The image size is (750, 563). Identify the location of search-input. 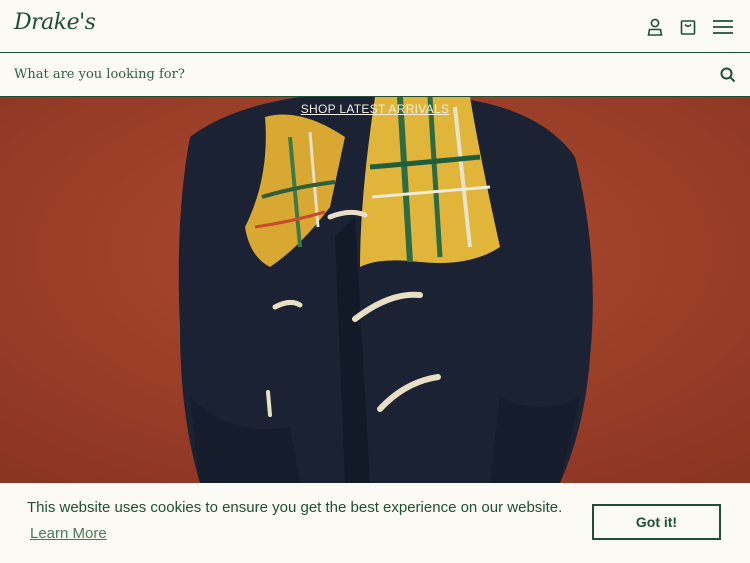
(359, 74).